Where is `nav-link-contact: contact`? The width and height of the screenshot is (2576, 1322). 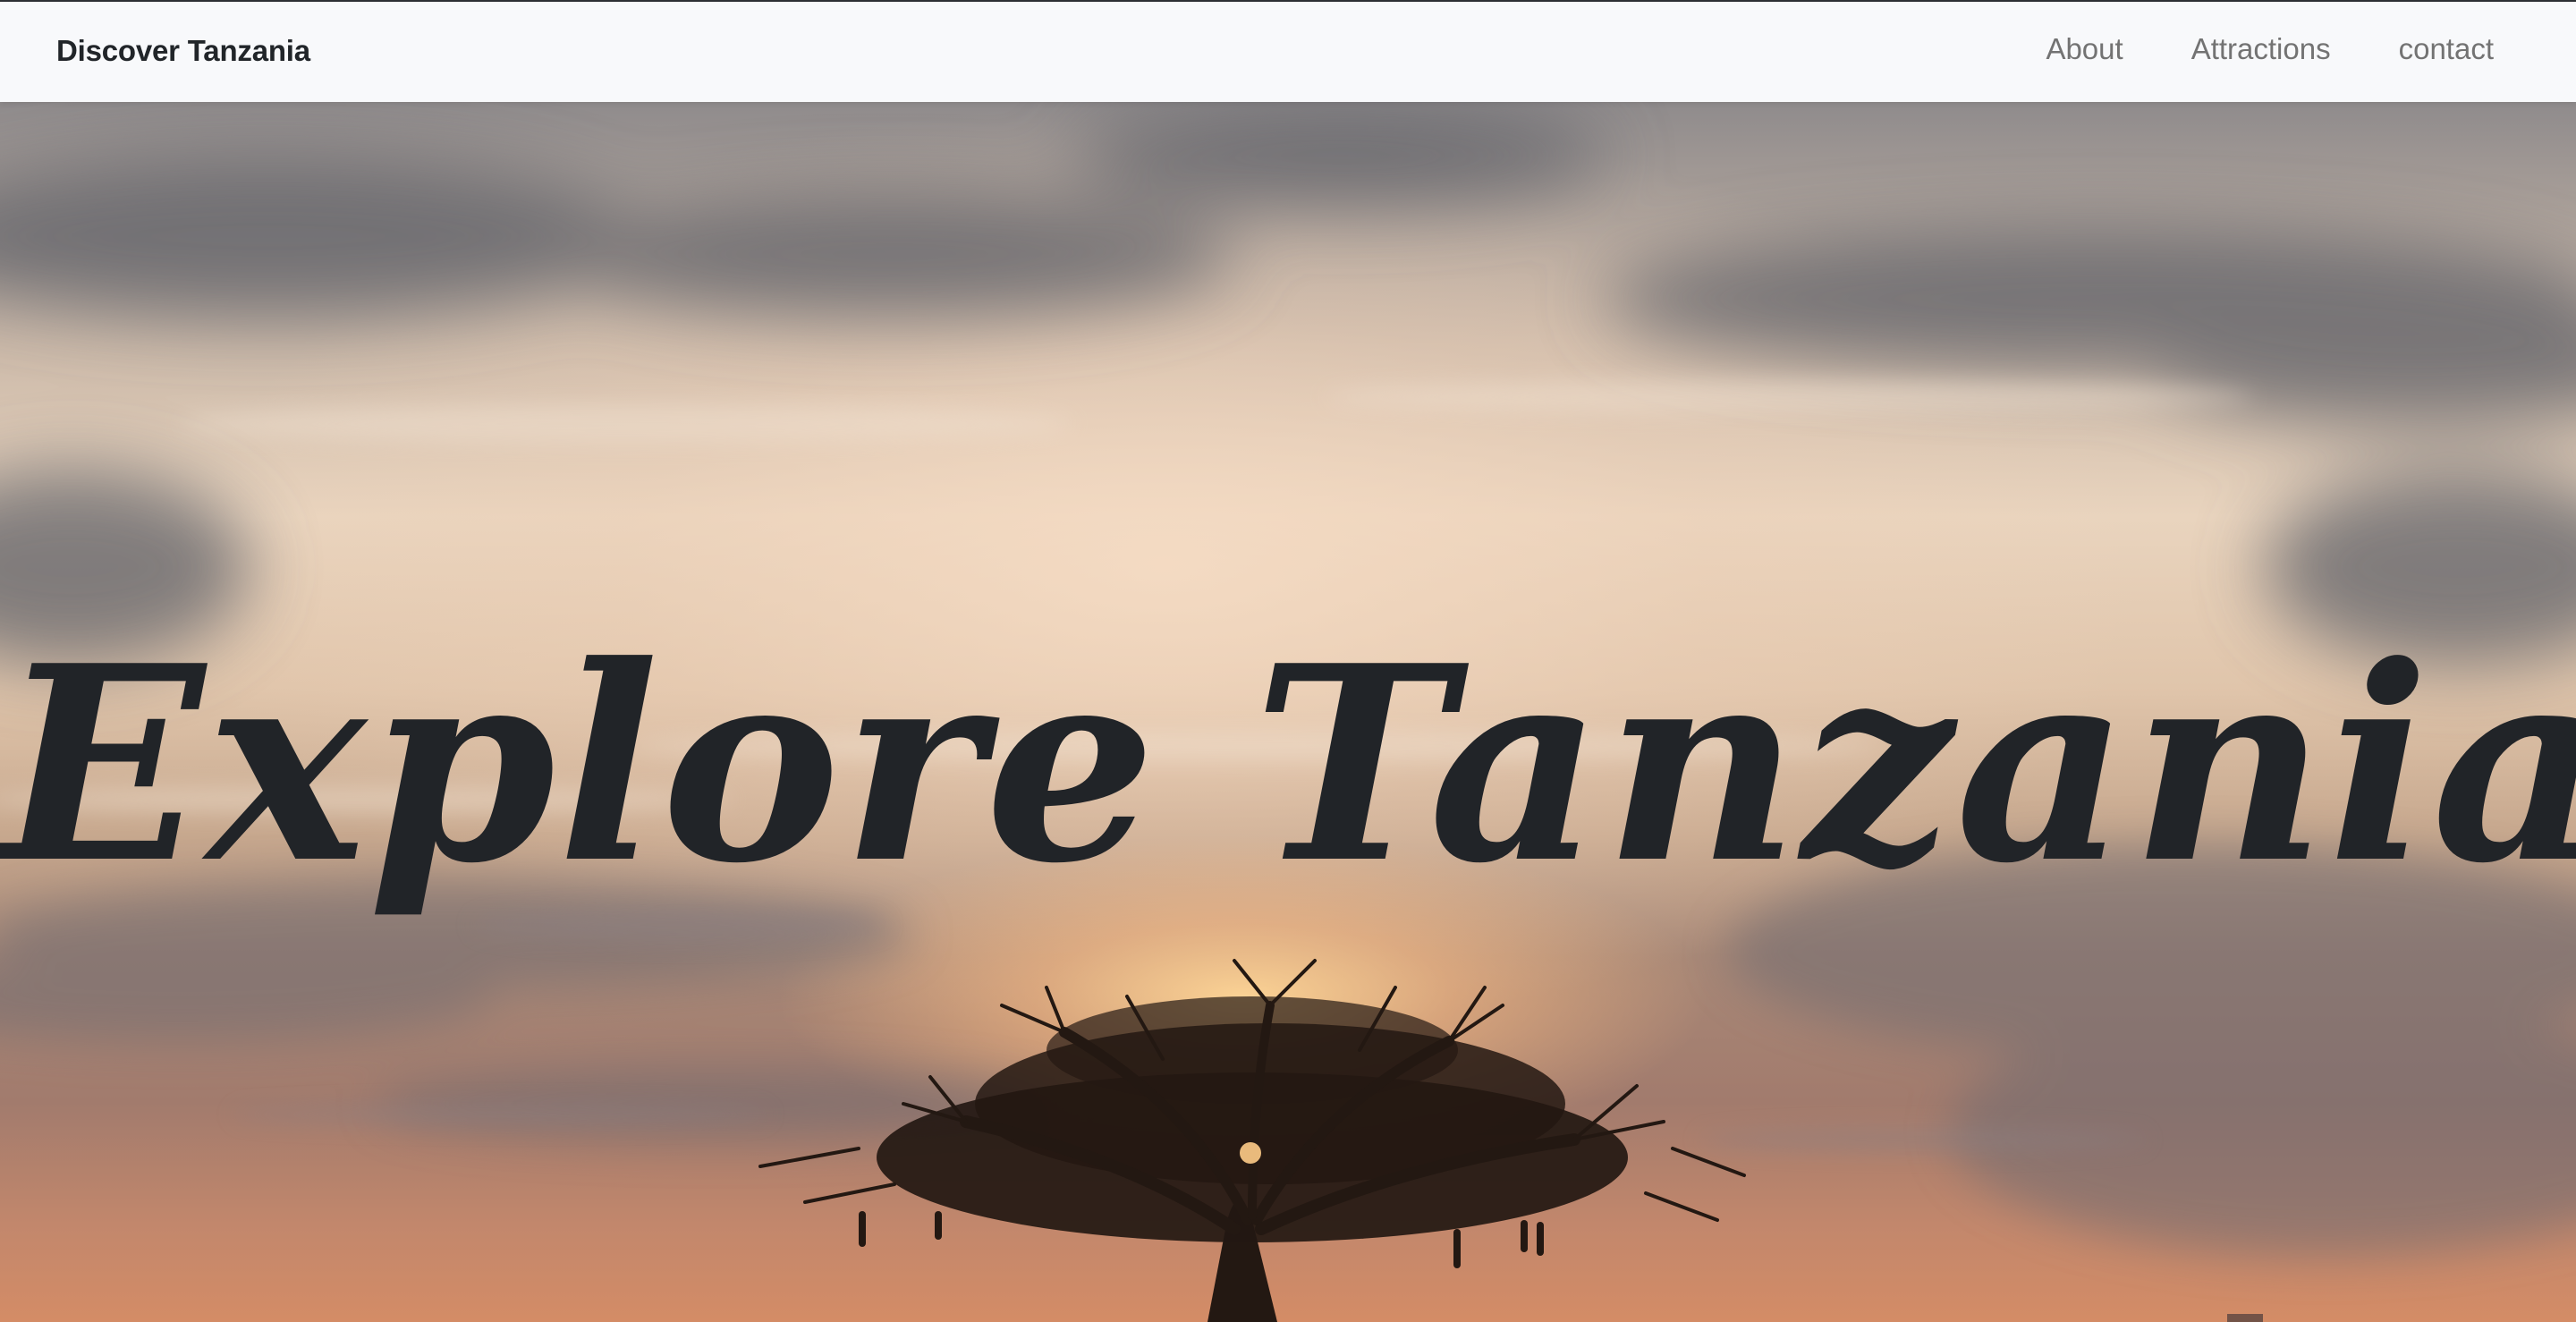
nav-link-contact: contact is located at coordinates (2446, 49).